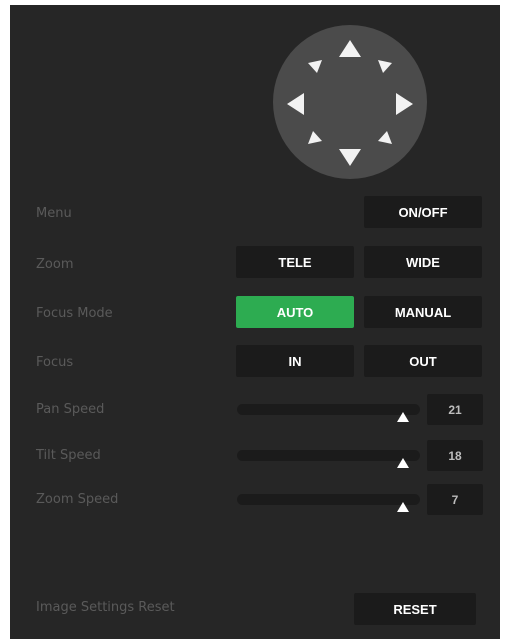  I want to click on pan-up-arrow-icon, so click(350, 48).